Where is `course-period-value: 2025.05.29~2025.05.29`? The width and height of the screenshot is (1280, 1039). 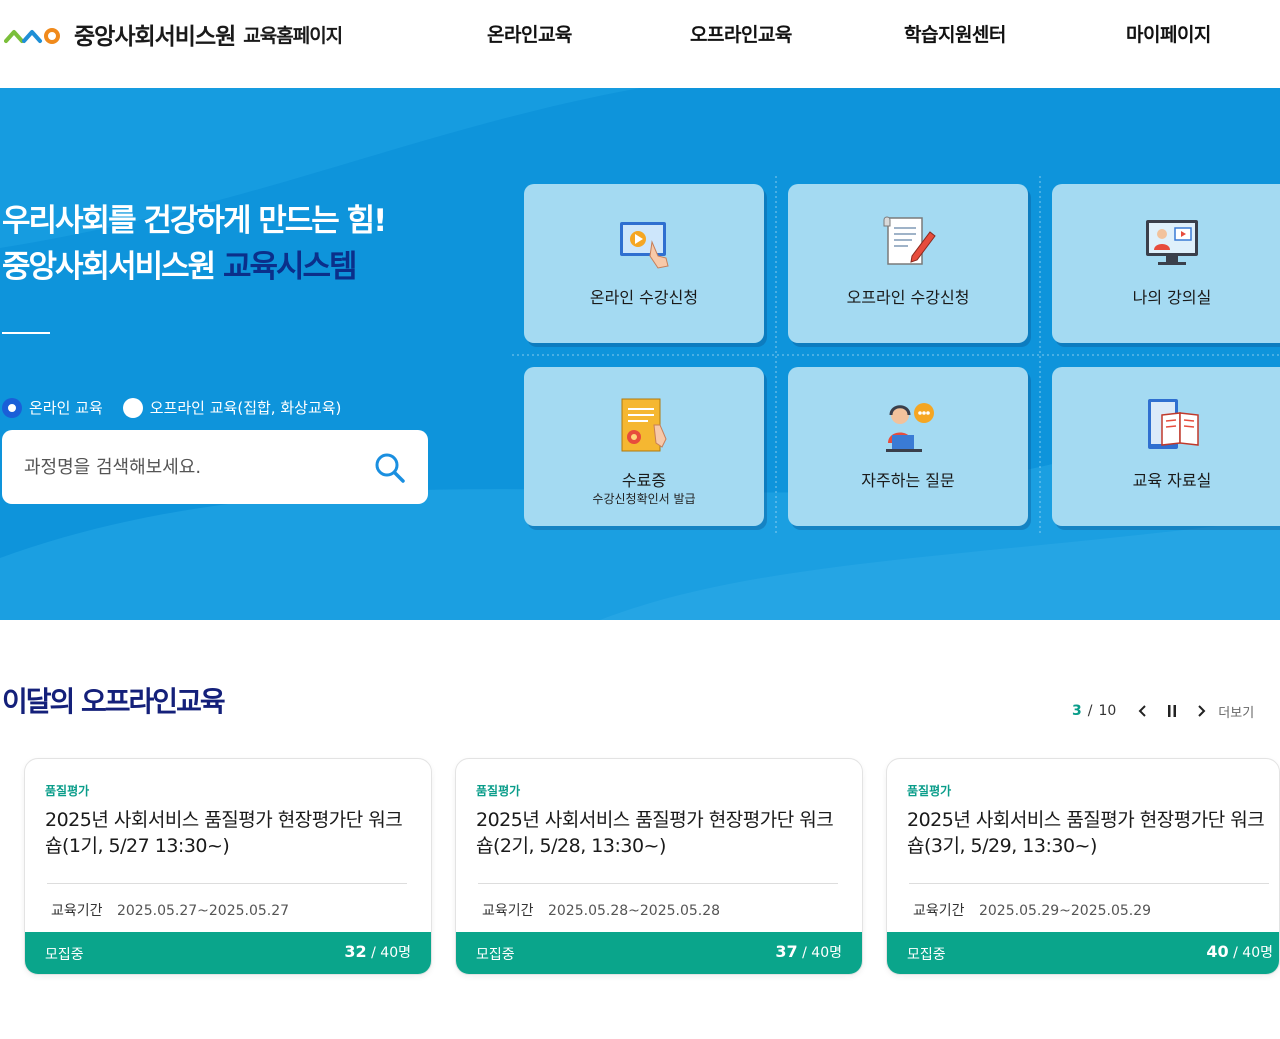
course-period-value: 2025.05.29~2025.05.29 is located at coordinates (1065, 911).